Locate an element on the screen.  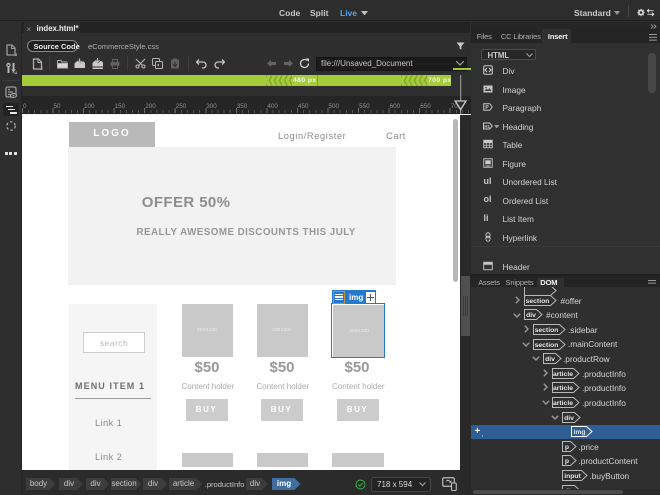
svg-text: img is located at coordinates (579, 432).